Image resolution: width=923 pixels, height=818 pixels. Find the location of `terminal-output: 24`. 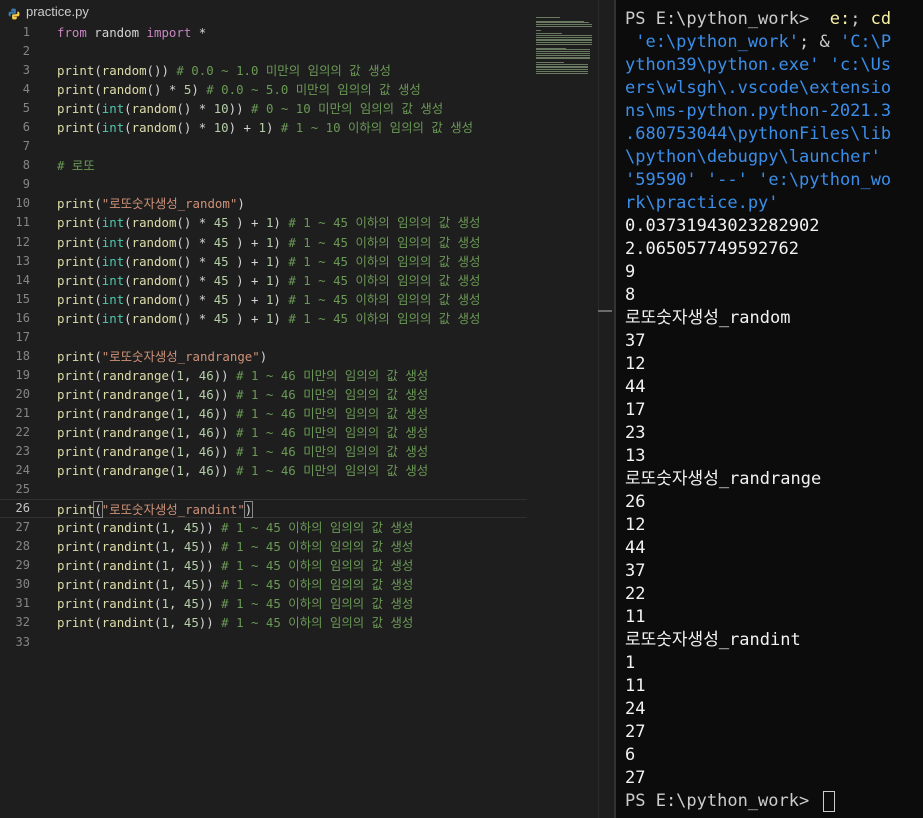

terminal-output: 24 is located at coordinates (635, 709).